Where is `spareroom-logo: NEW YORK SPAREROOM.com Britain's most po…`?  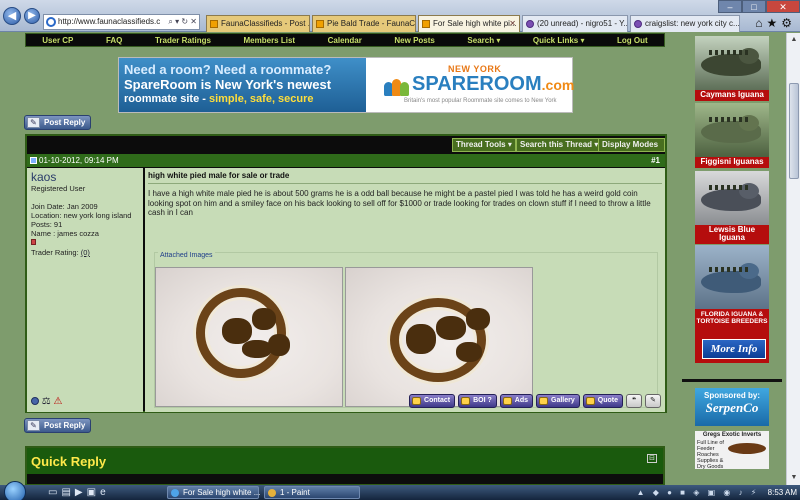 spareroom-logo: NEW YORK SPAREROOM.com Britain's most po… is located at coordinates (479, 84).